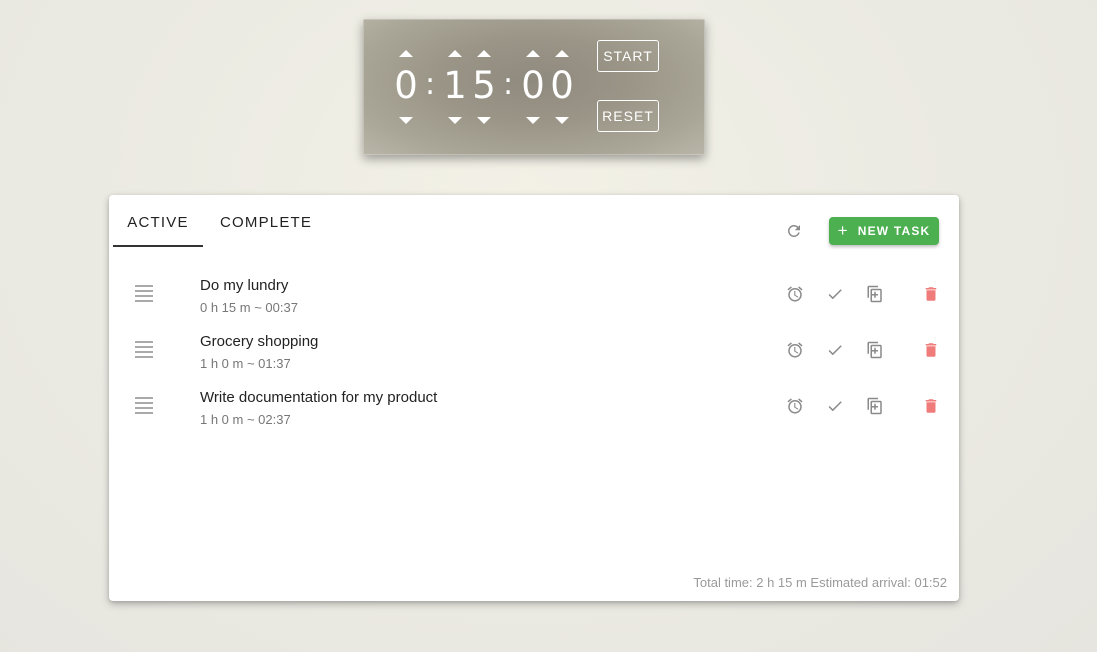 This screenshot has height=652, width=1097. I want to click on hours-up-arrow-icon, so click(406, 53).